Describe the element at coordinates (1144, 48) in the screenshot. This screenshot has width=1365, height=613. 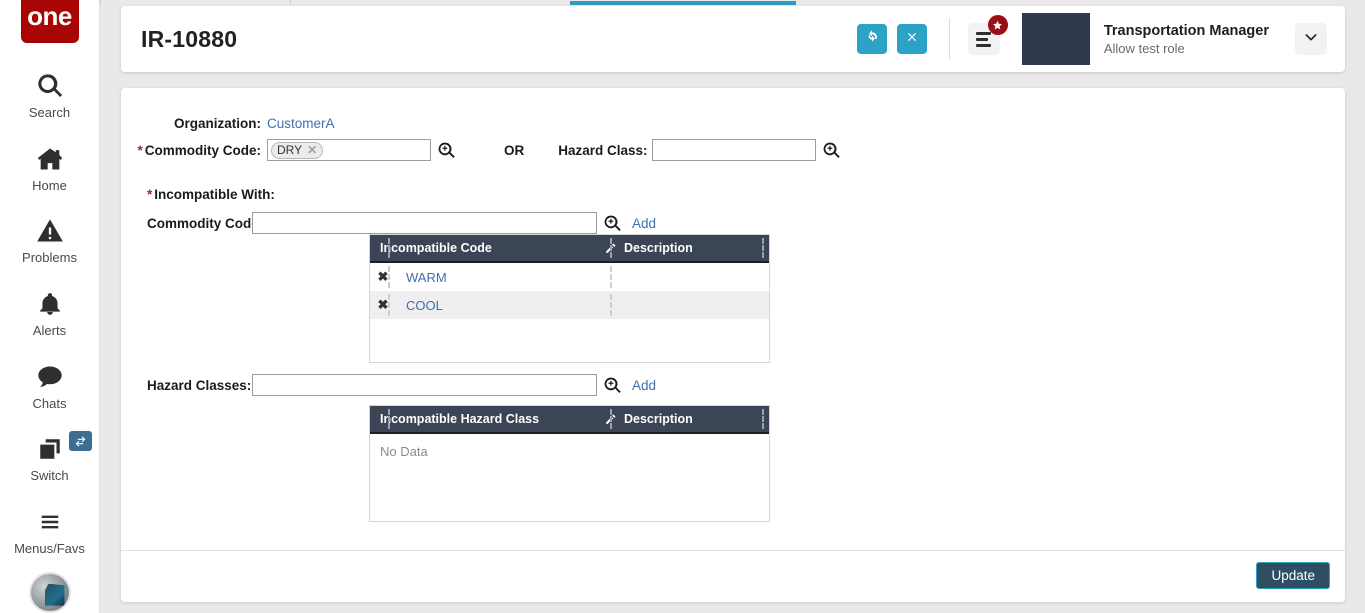
I see `user-role: Allow test role` at that location.